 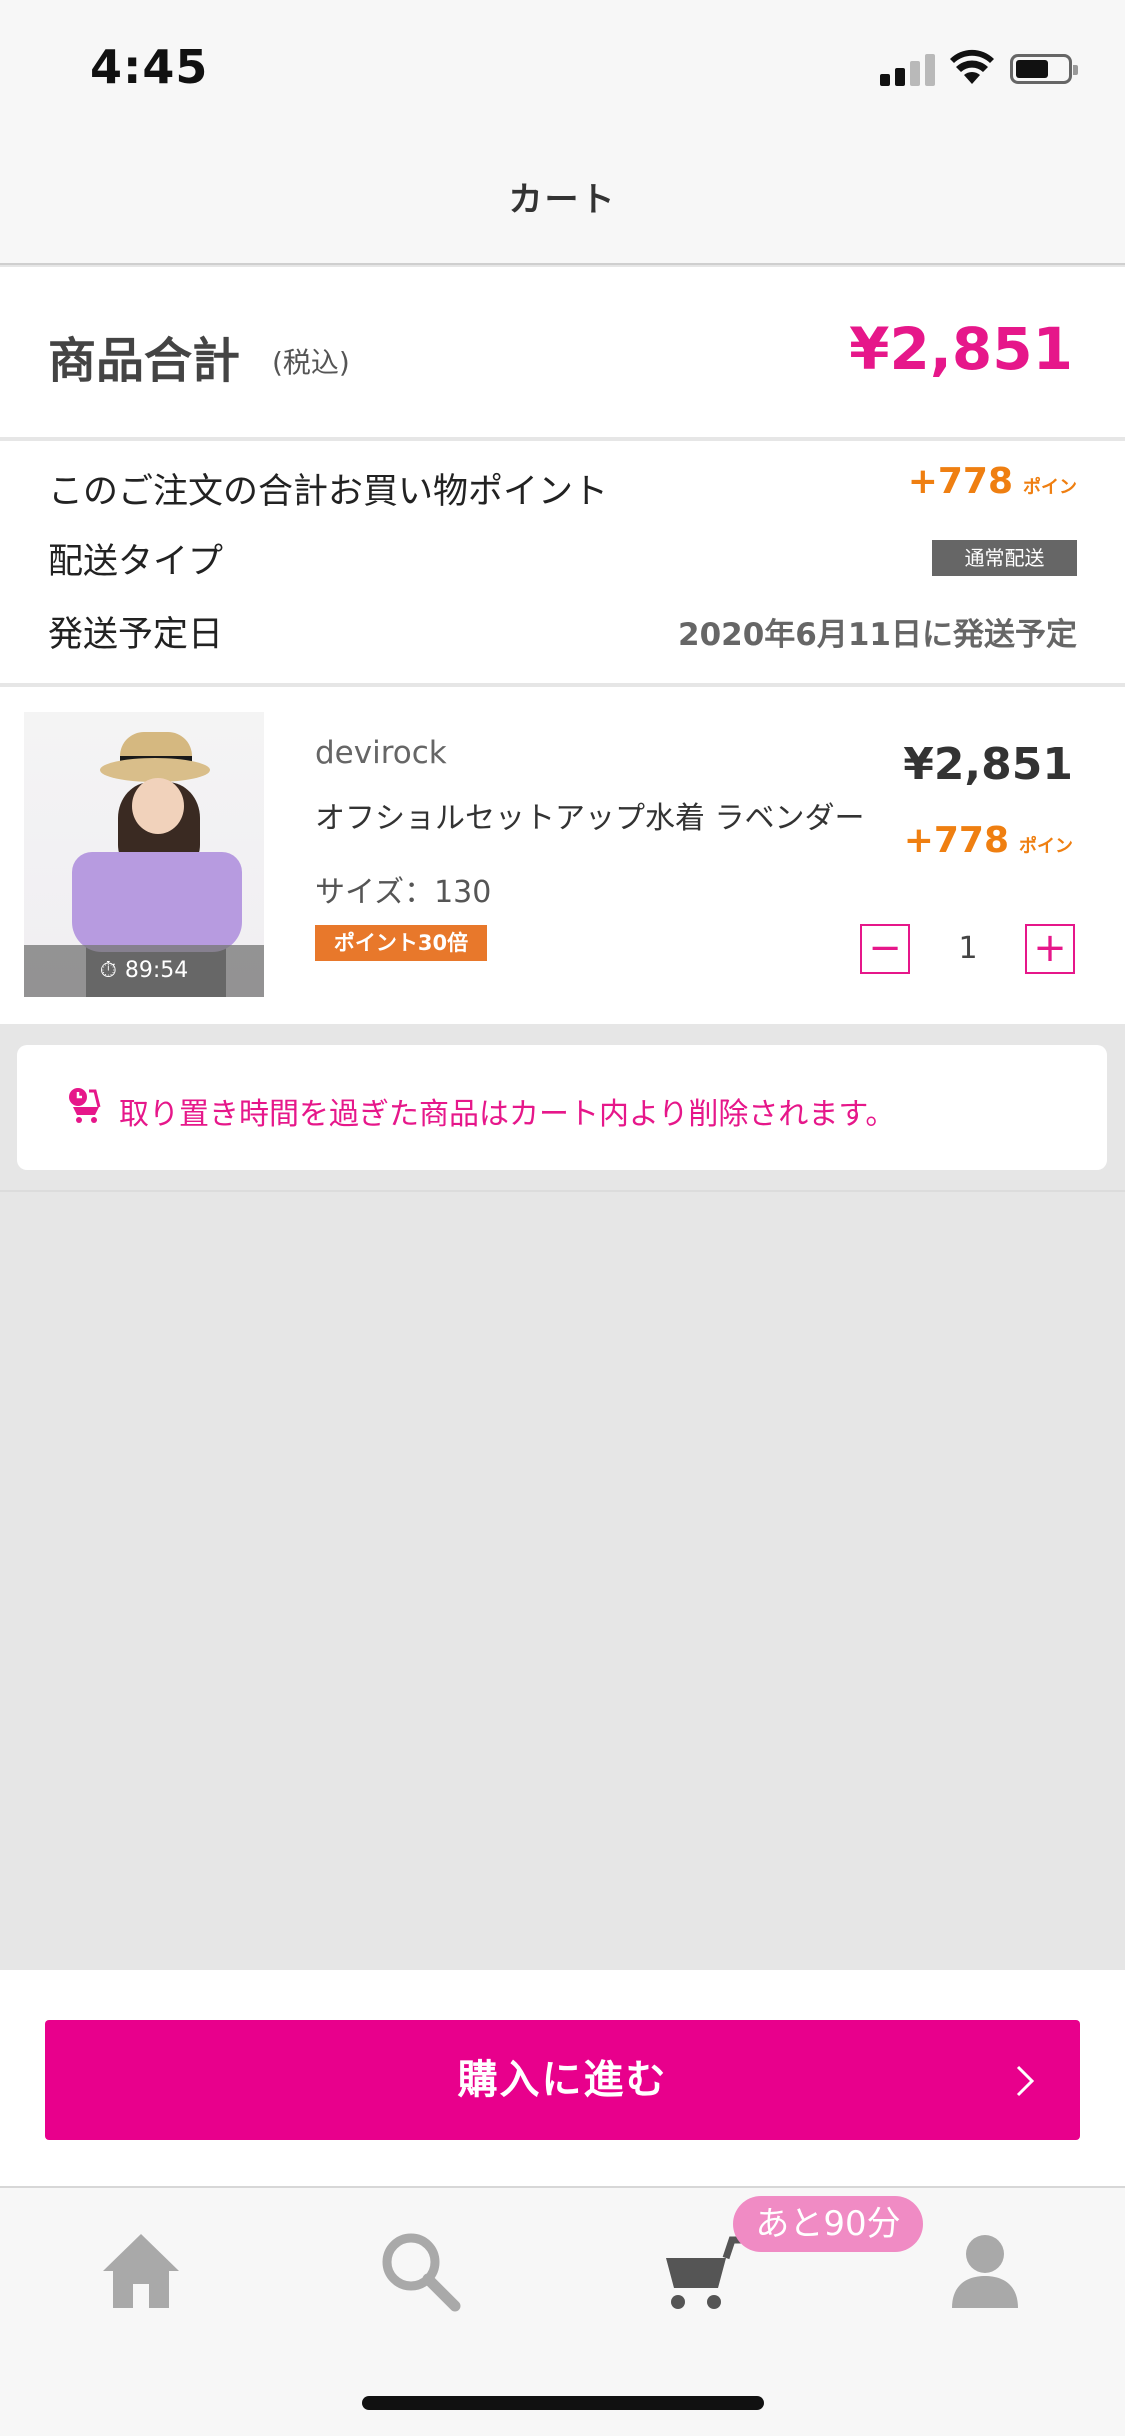 What do you see at coordinates (311, 362) in the screenshot?
I see `tax-included-label: (税込)` at bounding box center [311, 362].